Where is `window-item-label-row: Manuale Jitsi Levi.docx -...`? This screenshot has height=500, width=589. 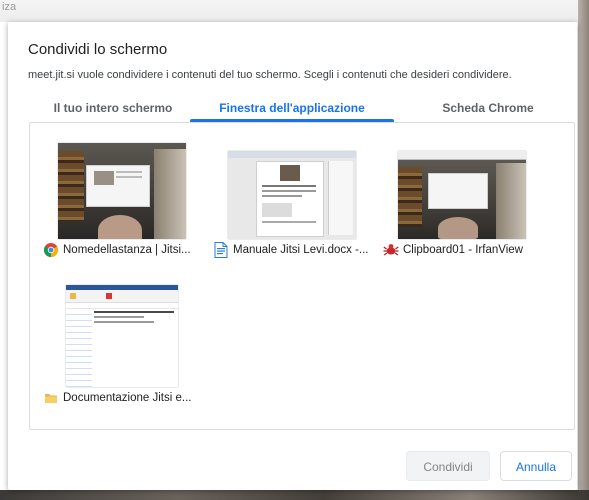
window-item-label-row: Manuale Jitsi Levi.docx -... is located at coordinates (292, 250).